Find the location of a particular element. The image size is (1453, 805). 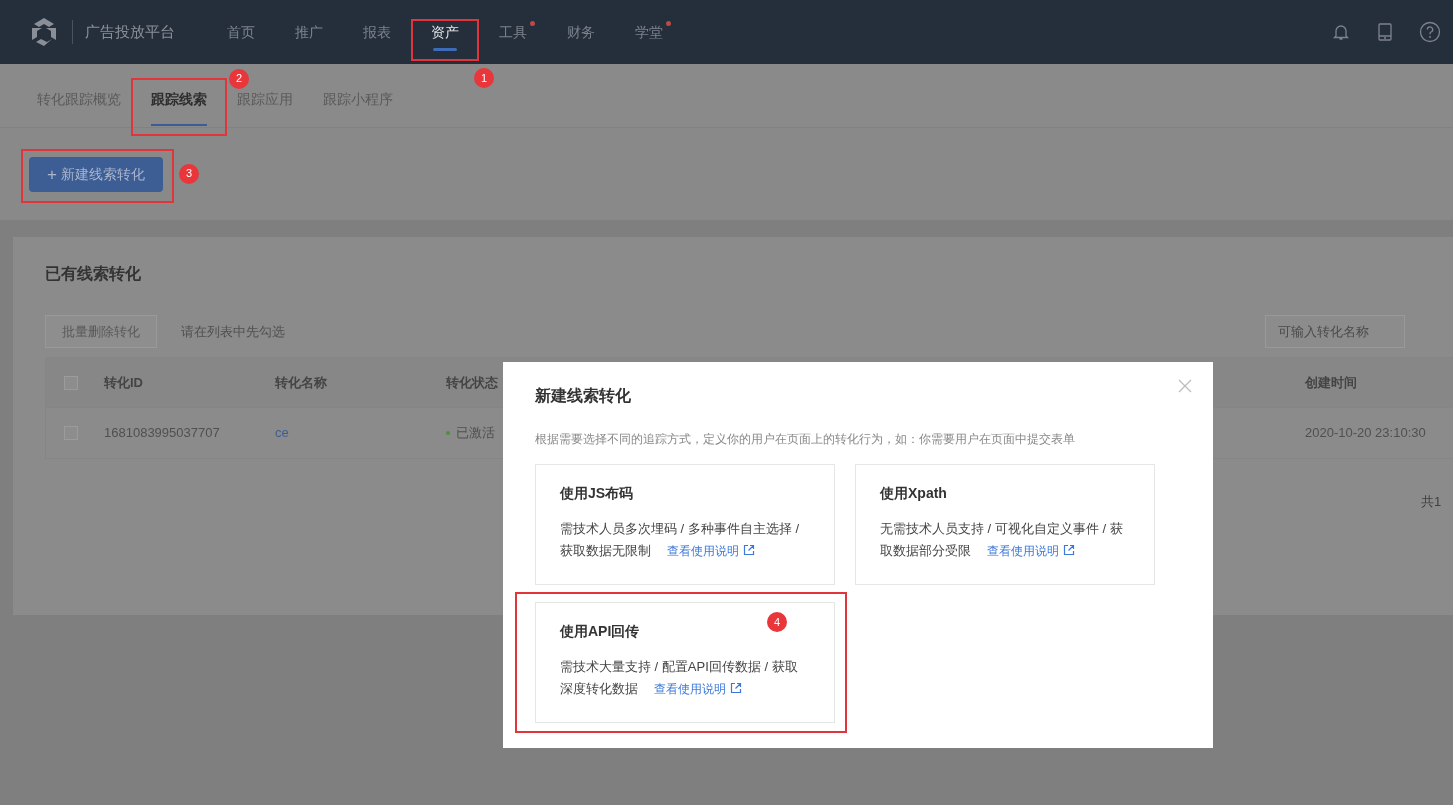

option-description: 无需技术人员支持 / 可视化自定义事件 / 获取数据部分受限 查看使用说明 is located at coordinates (1002, 540).